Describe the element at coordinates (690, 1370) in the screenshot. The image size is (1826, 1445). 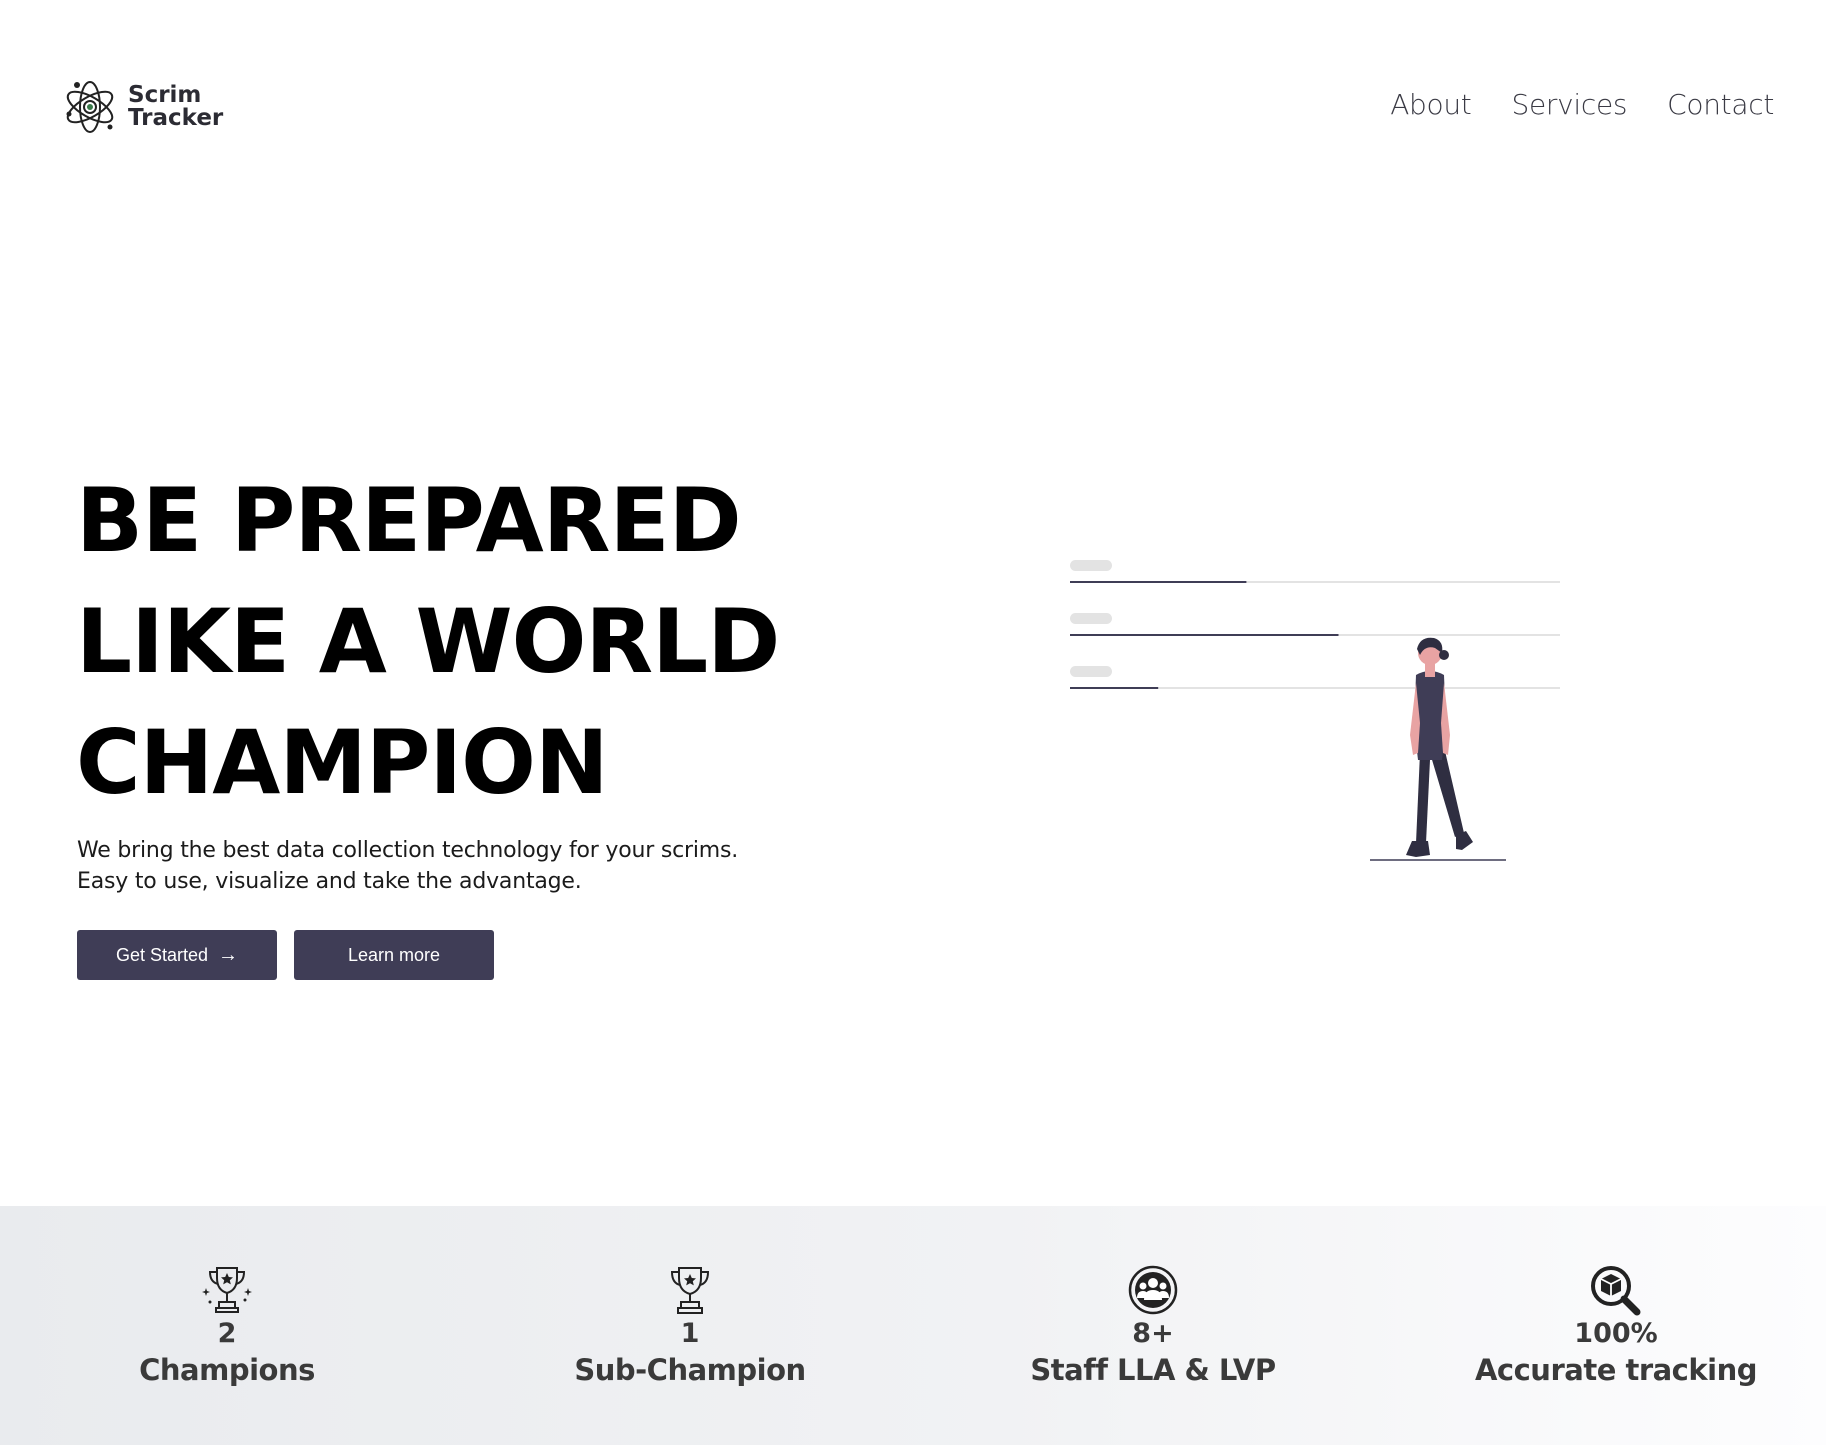
I see `stat-label: Sub-Champion` at that location.